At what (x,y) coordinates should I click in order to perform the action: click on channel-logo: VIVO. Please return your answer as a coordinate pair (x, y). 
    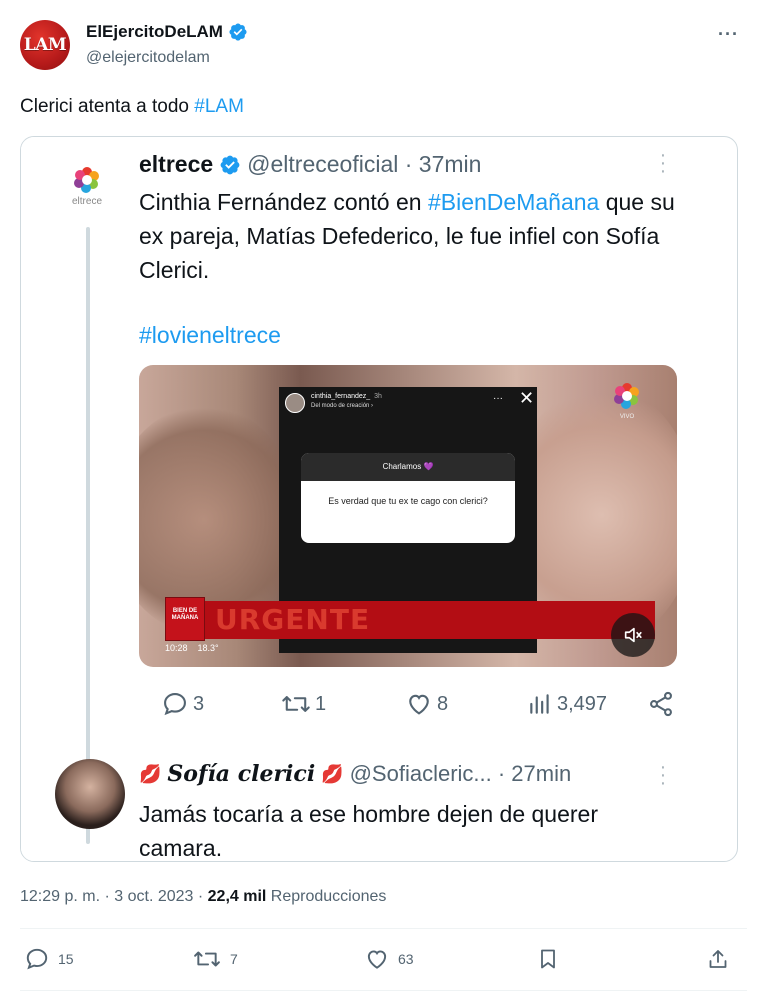
    Looking at the image, I should click on (627, 400).